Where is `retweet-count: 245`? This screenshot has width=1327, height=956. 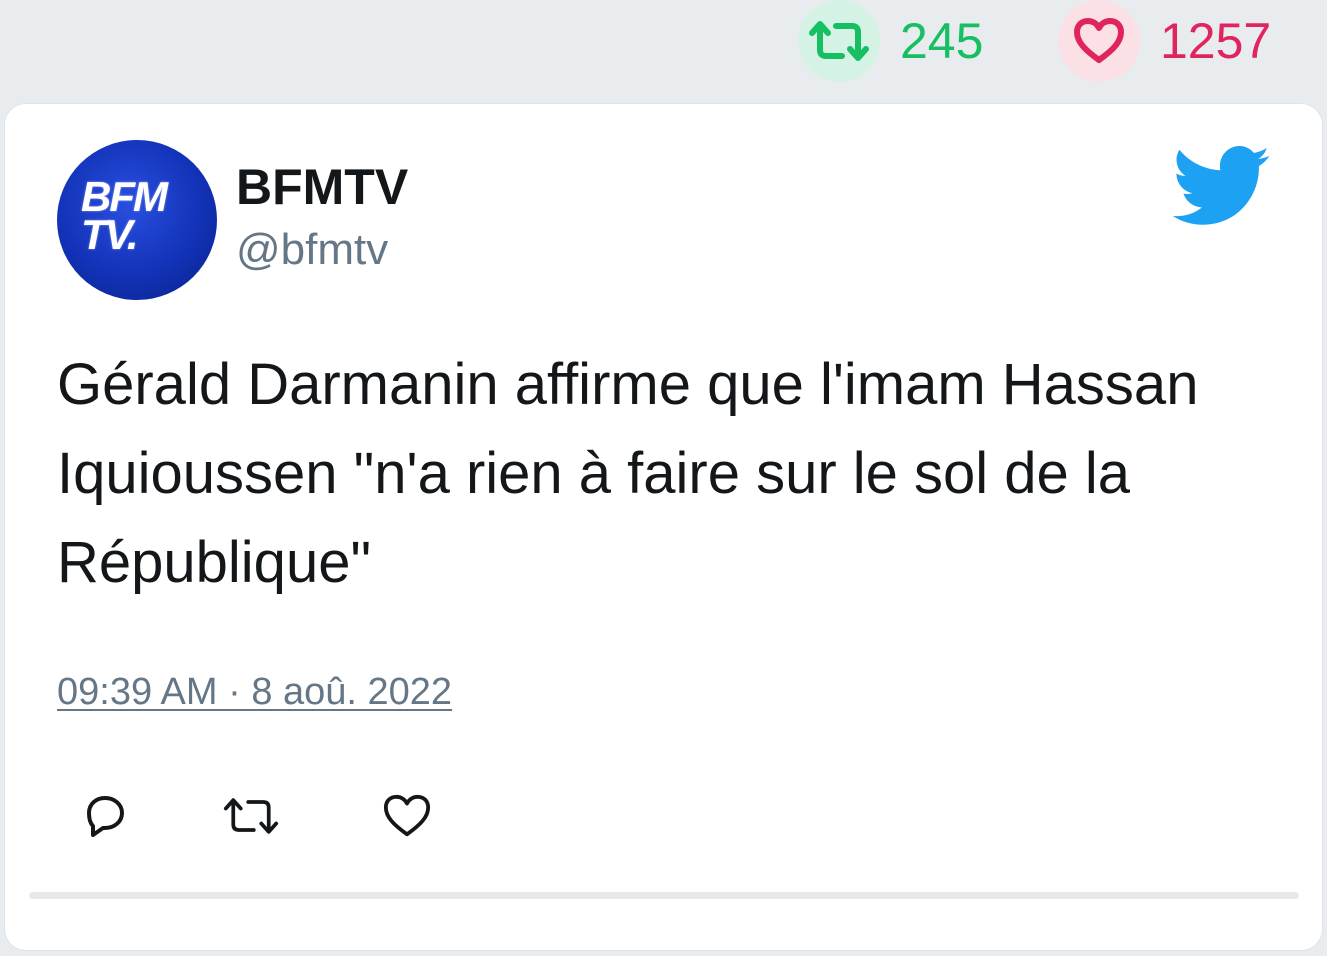 retweet-count: 245 is located at coordinates (942, 41).